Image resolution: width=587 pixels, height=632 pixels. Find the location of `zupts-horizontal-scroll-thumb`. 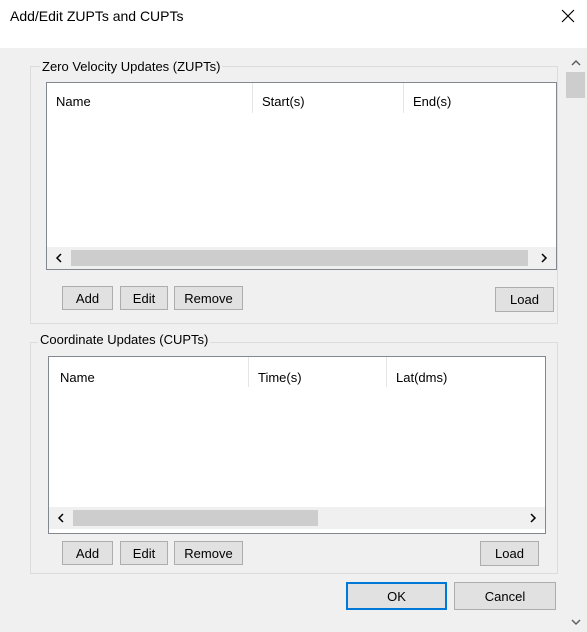

zupts-horizontal-scroll-thumb is located at coordinates (299, 258).